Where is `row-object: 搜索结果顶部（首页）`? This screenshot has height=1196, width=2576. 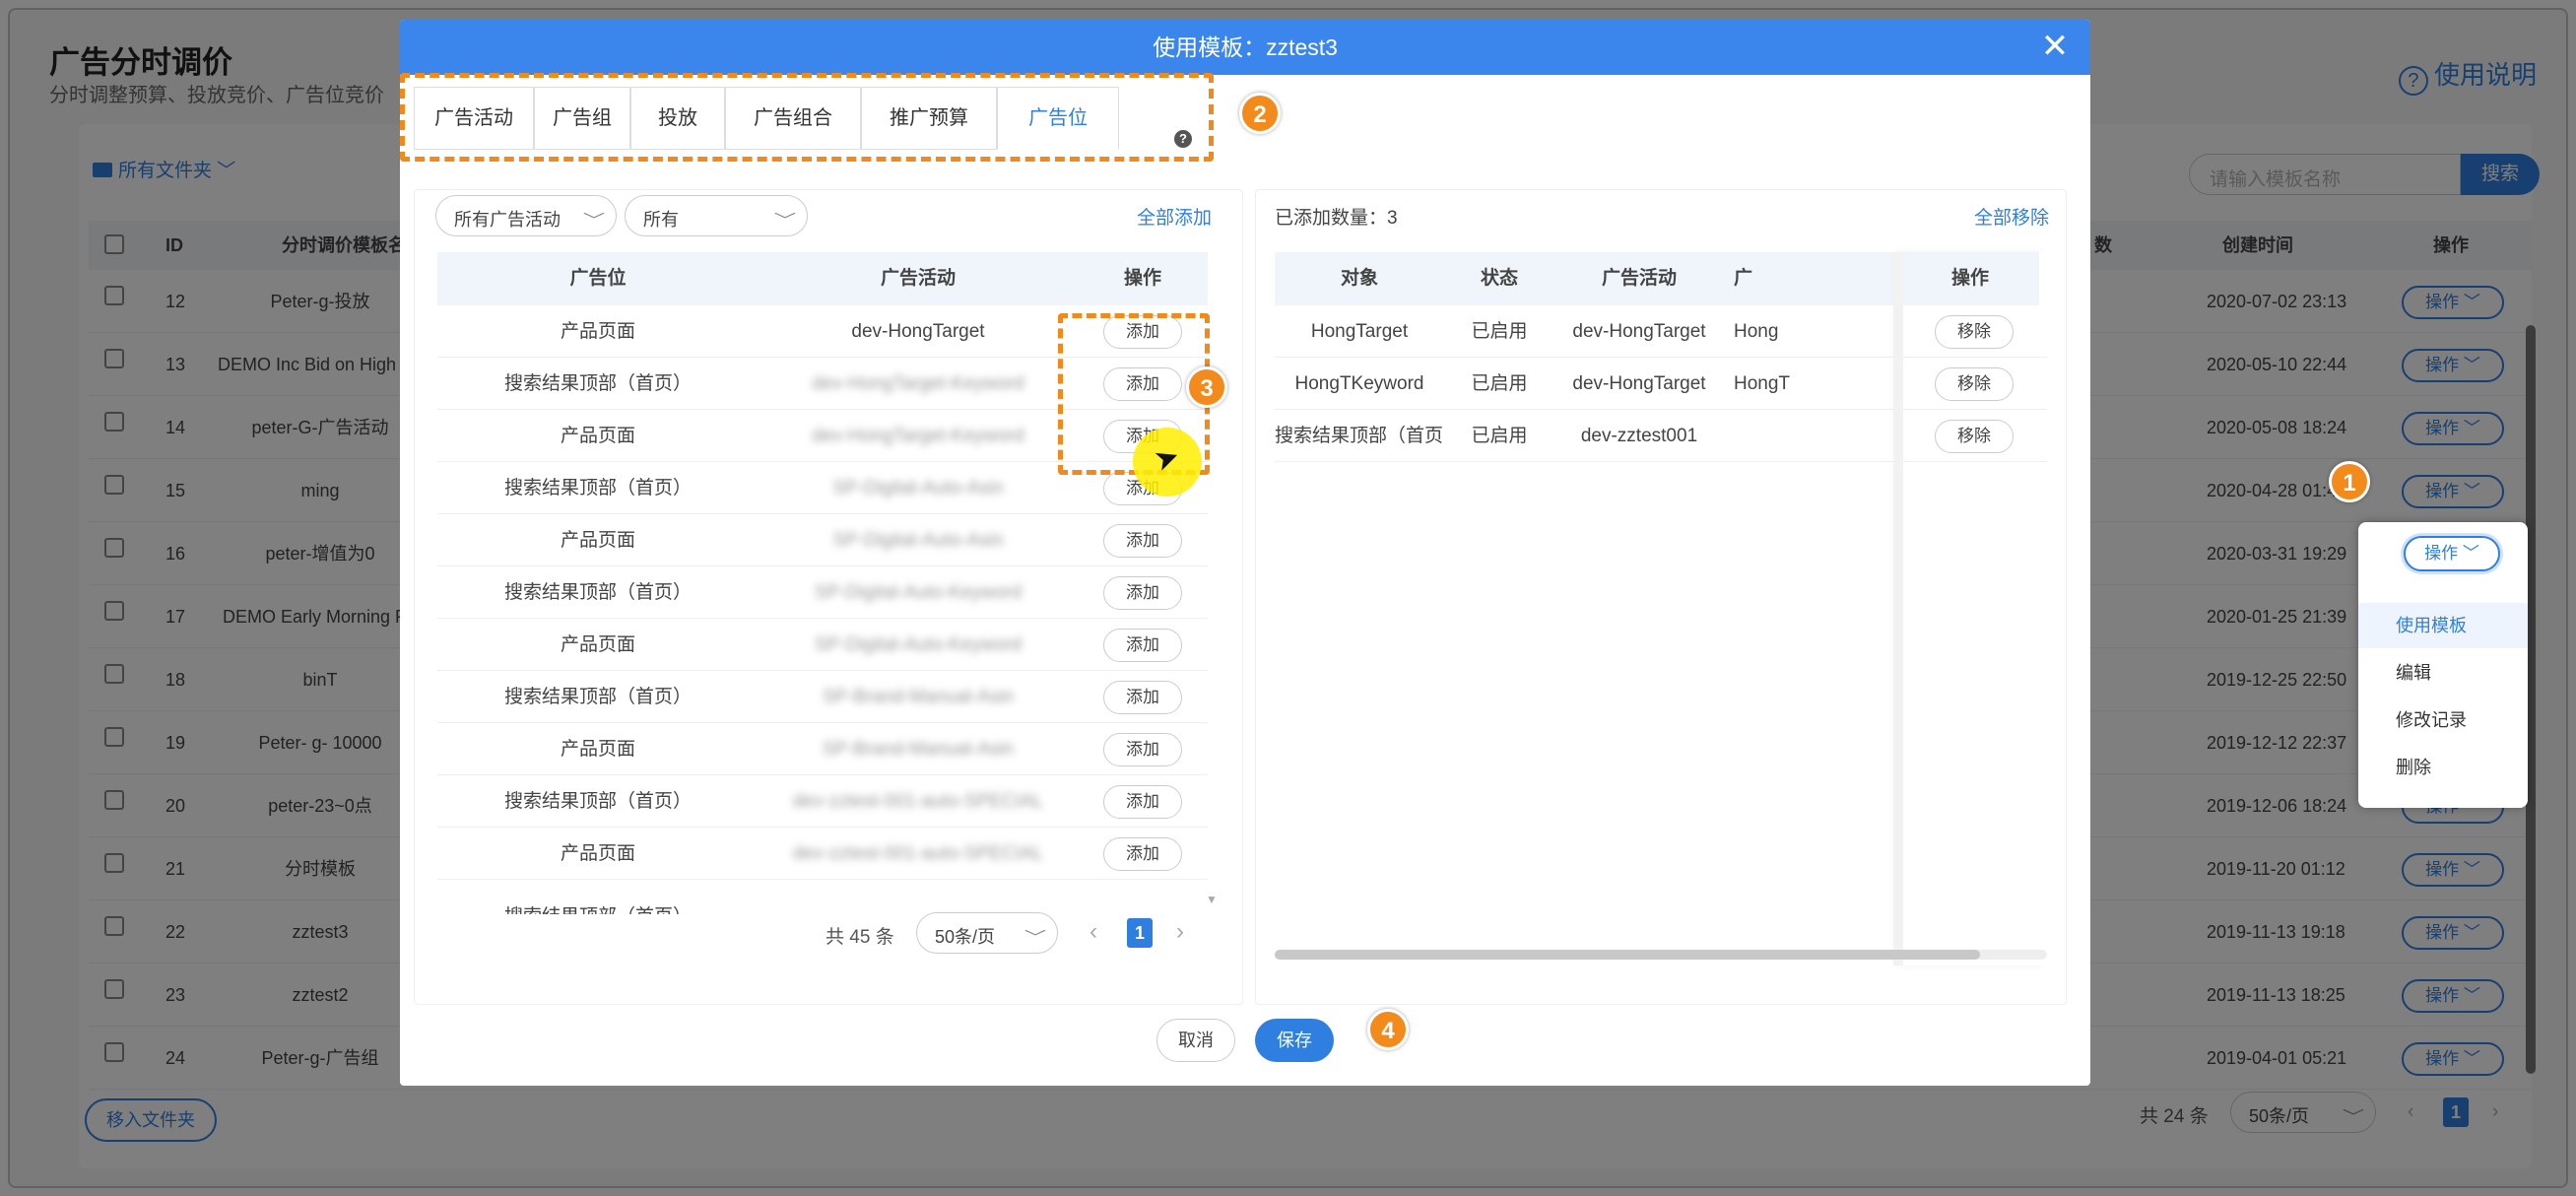 row-object: 搜索结果顶部（首页） is located at coordinates (1360, 436).